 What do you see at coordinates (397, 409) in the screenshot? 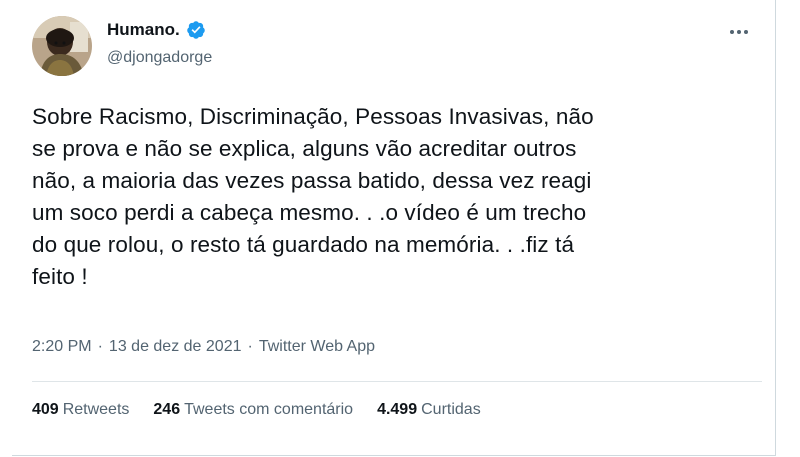
I see `likes-count: 4.499` at bounding box center [397, 409].